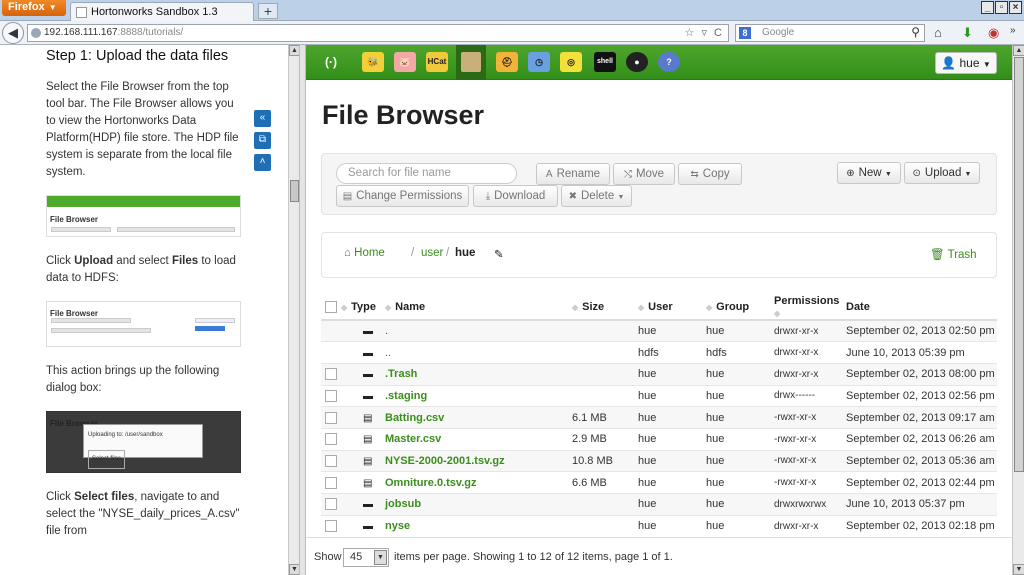 The width and height of the screenshot is (1024, 575). I want to click on column-header-user: ◆ User, so click(672, 308).